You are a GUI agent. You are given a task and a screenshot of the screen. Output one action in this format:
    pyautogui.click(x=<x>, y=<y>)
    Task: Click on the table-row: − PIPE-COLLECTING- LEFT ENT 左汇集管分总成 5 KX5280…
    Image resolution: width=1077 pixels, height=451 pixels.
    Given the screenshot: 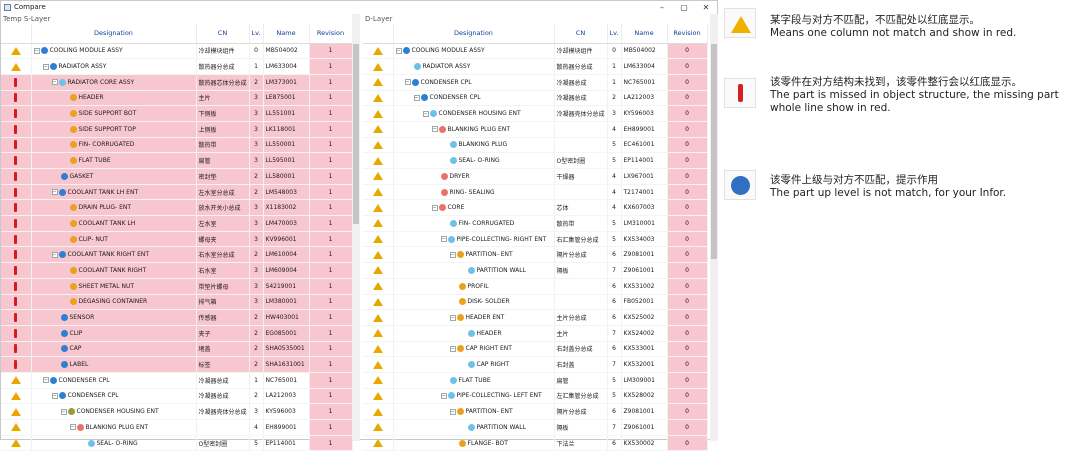 What is the action you would take?
    pyautogui.click(x=535, y=396)
    